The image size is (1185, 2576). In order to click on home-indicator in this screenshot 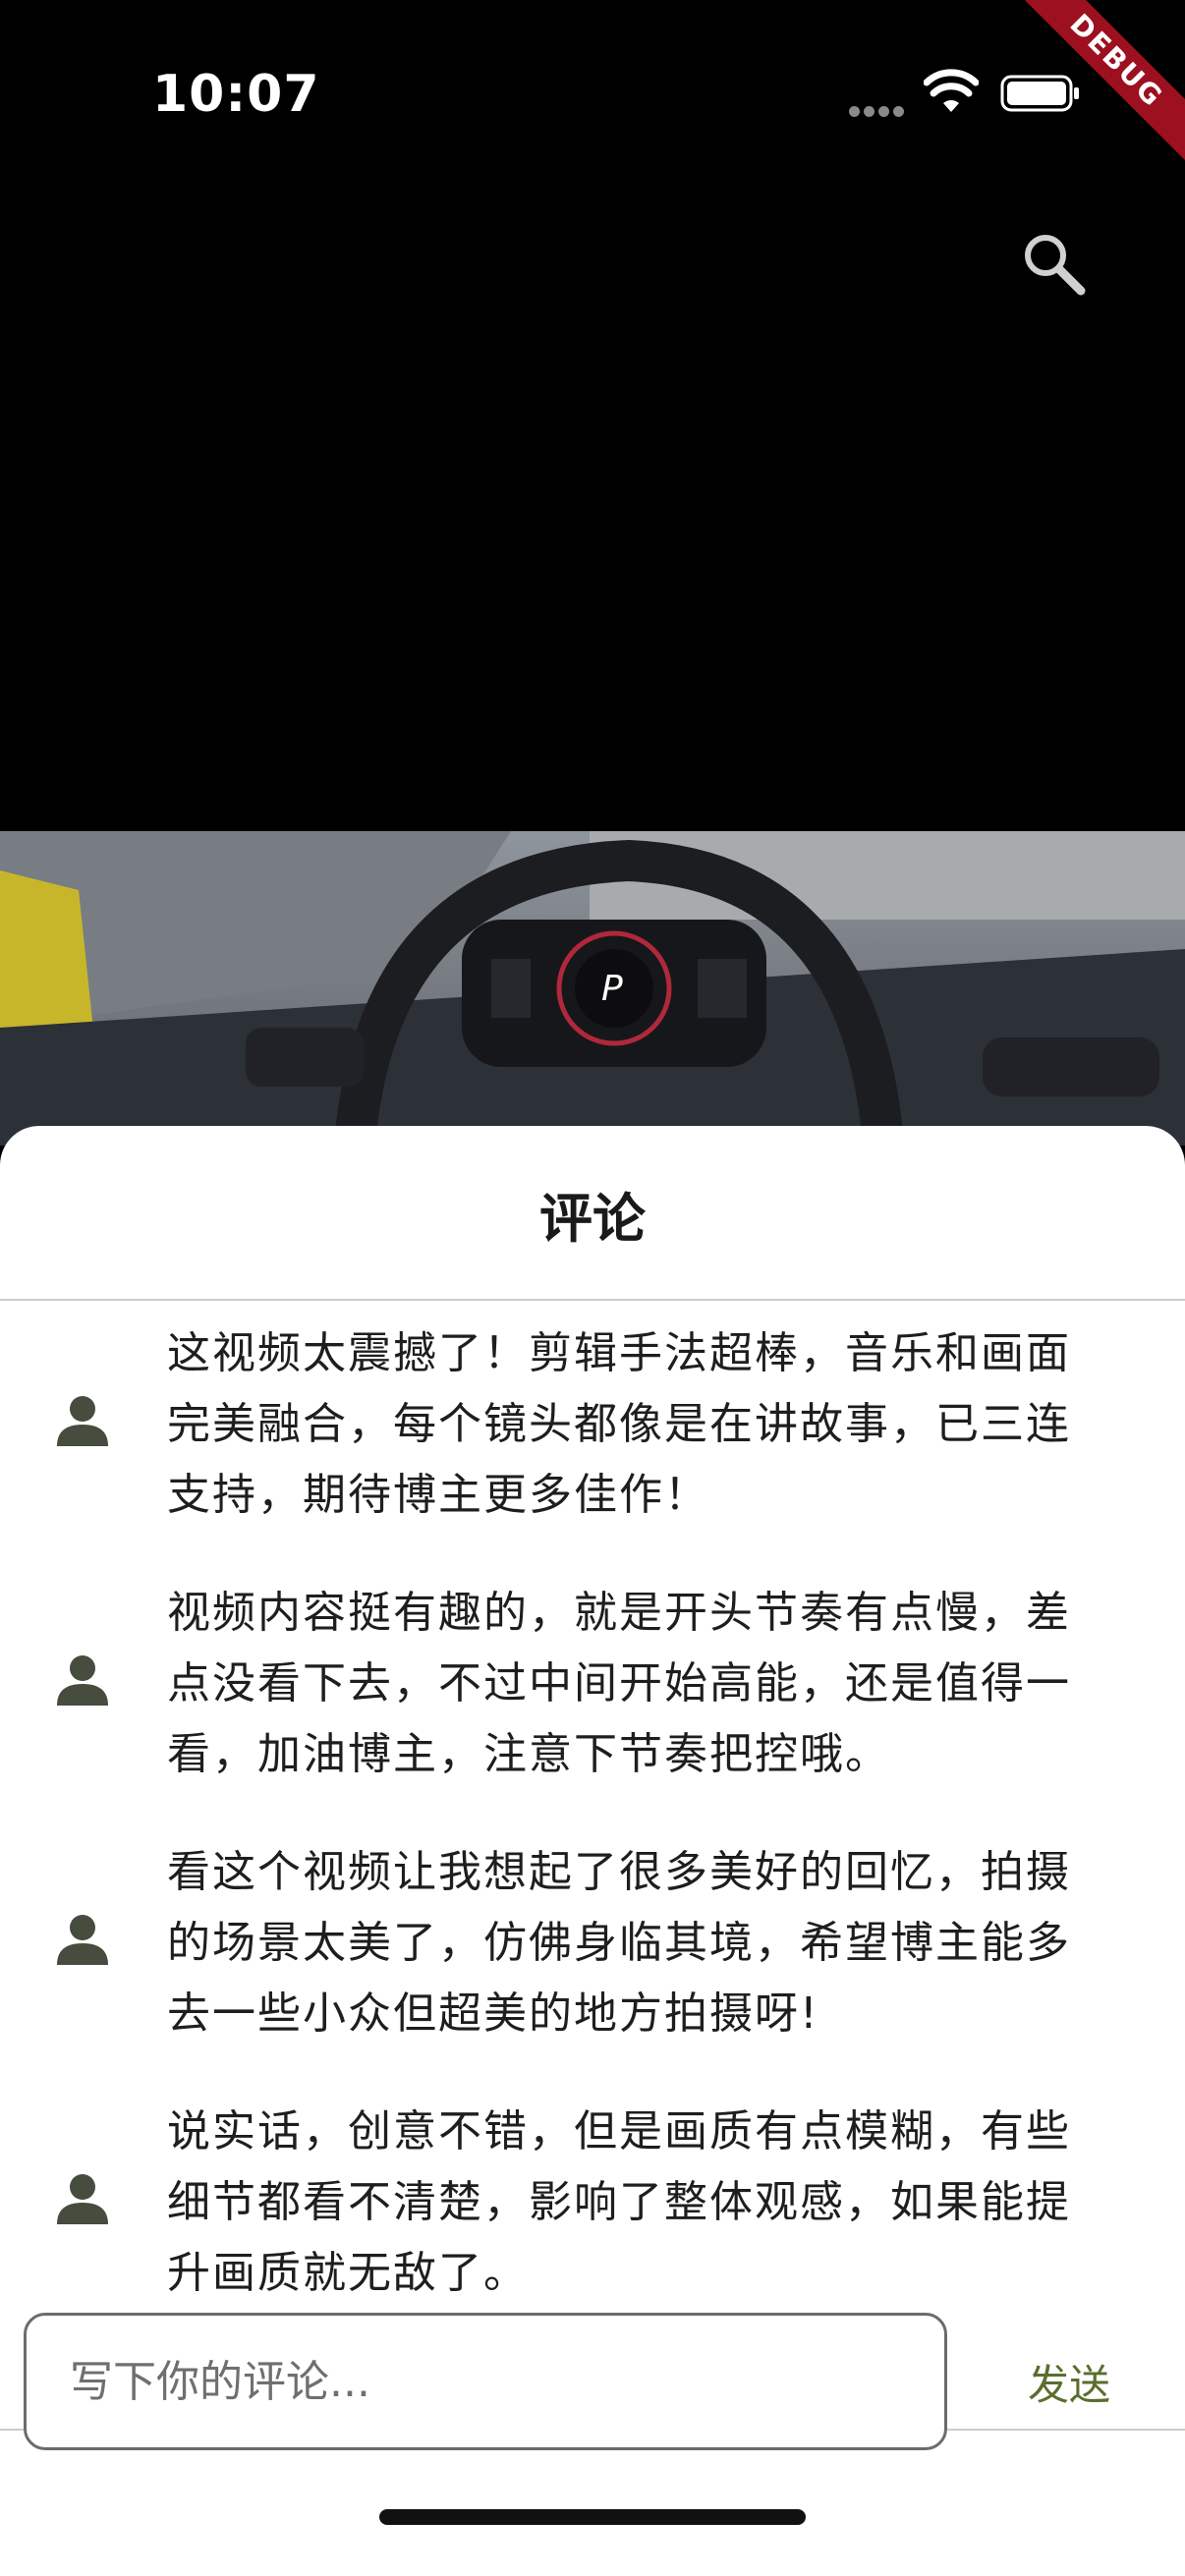, I will do `click(592, 2517)`.